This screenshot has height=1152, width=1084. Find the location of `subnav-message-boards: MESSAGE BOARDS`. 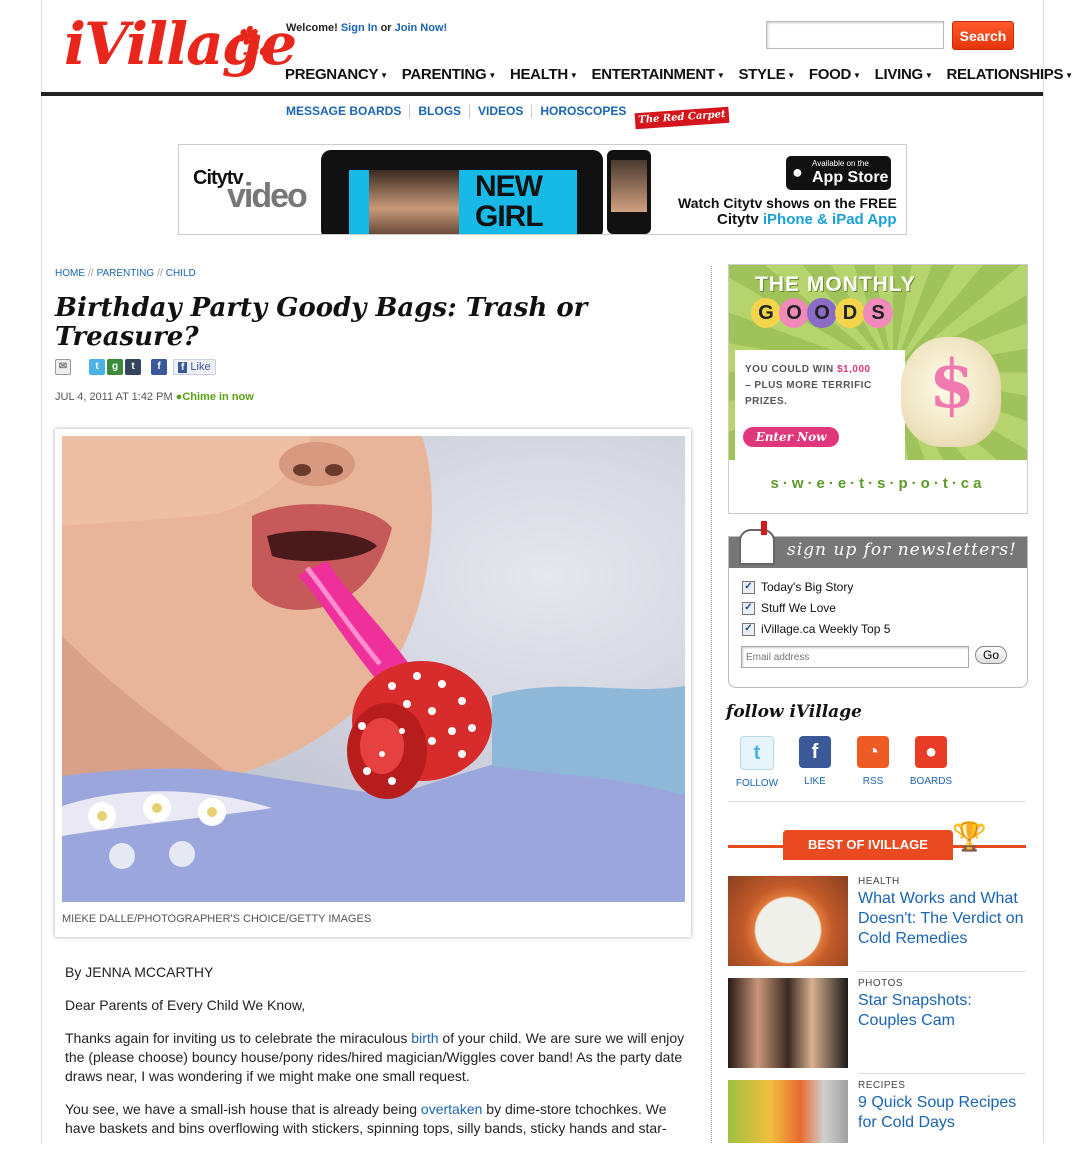

subnav-message-boards: MESSAGE BOARDS is located at coordinates (348, 111).